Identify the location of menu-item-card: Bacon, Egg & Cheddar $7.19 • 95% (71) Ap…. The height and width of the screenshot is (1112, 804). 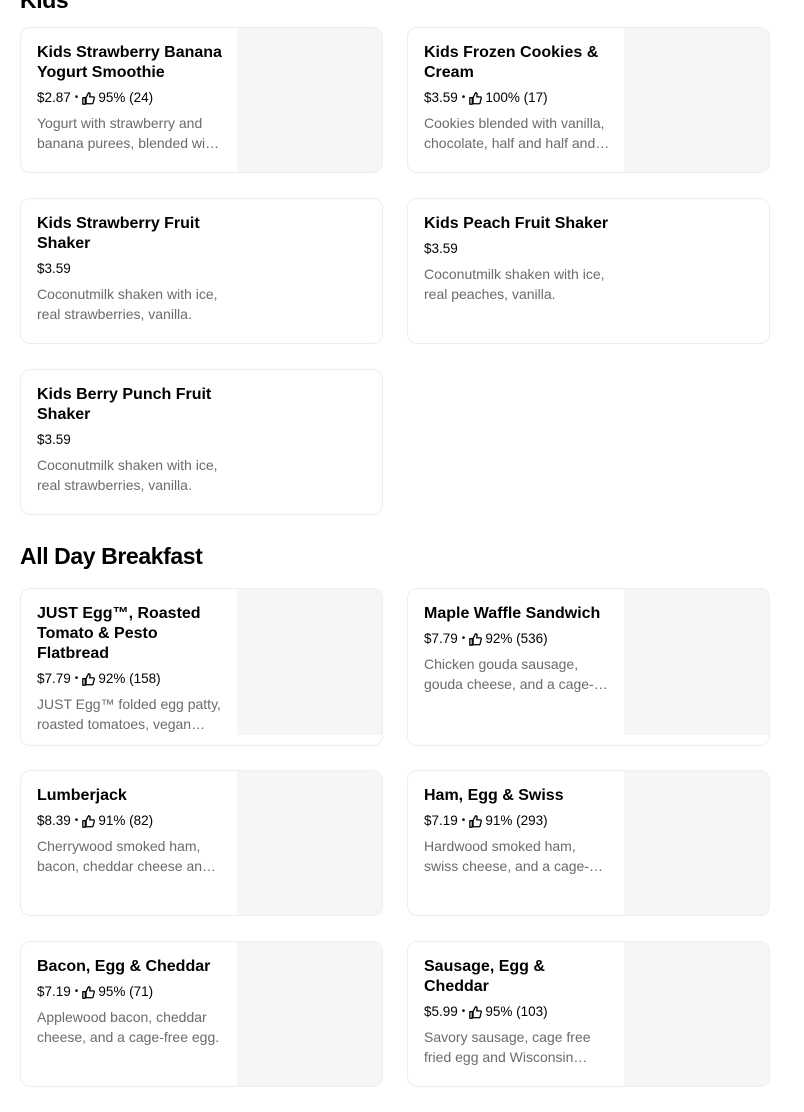
(201, 1014).